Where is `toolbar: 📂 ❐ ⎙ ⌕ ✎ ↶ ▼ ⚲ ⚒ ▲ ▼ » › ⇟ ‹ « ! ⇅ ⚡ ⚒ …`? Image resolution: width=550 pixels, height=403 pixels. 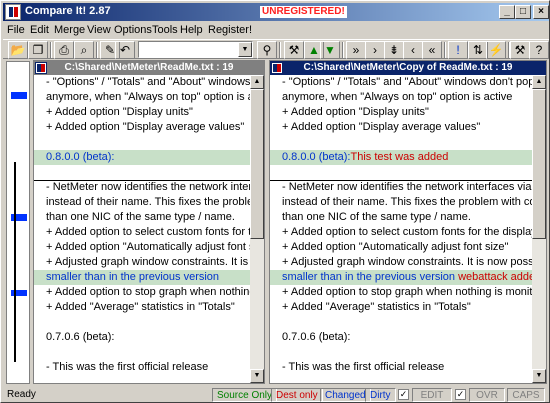 toolbar: 📂 ❐ ⎙ ⌕ ✎ ↶ ▼ ⚲ ⚒ ▲ ▼ » › ⇟ ‹ « ! ⇅ ⚡ ⚒ … is located at coordinates (276, 49).